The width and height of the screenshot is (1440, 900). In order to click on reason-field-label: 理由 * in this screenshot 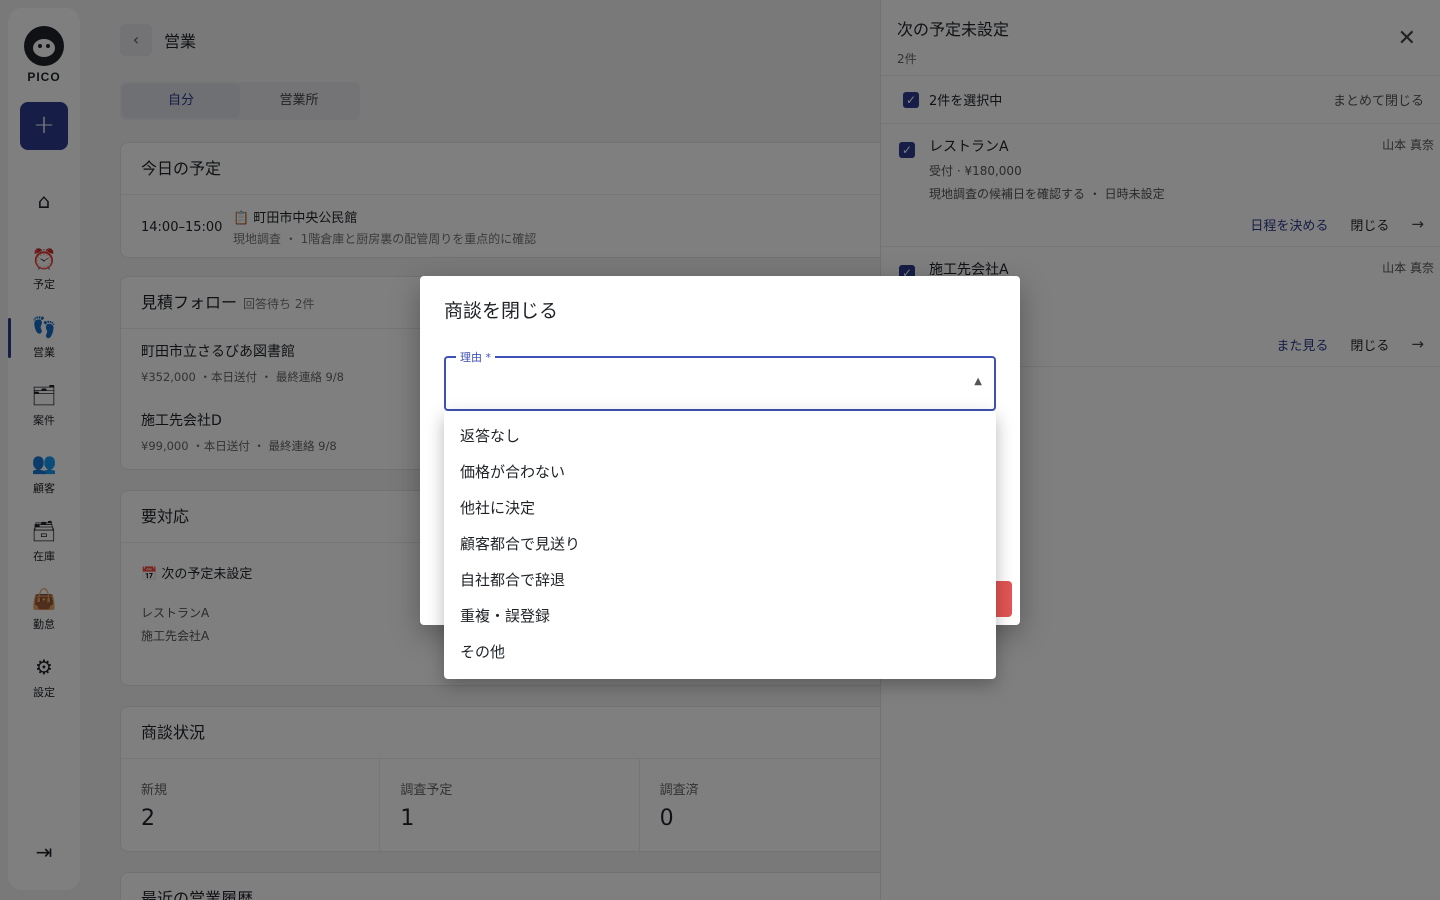, I will do `click(475, 357)`.